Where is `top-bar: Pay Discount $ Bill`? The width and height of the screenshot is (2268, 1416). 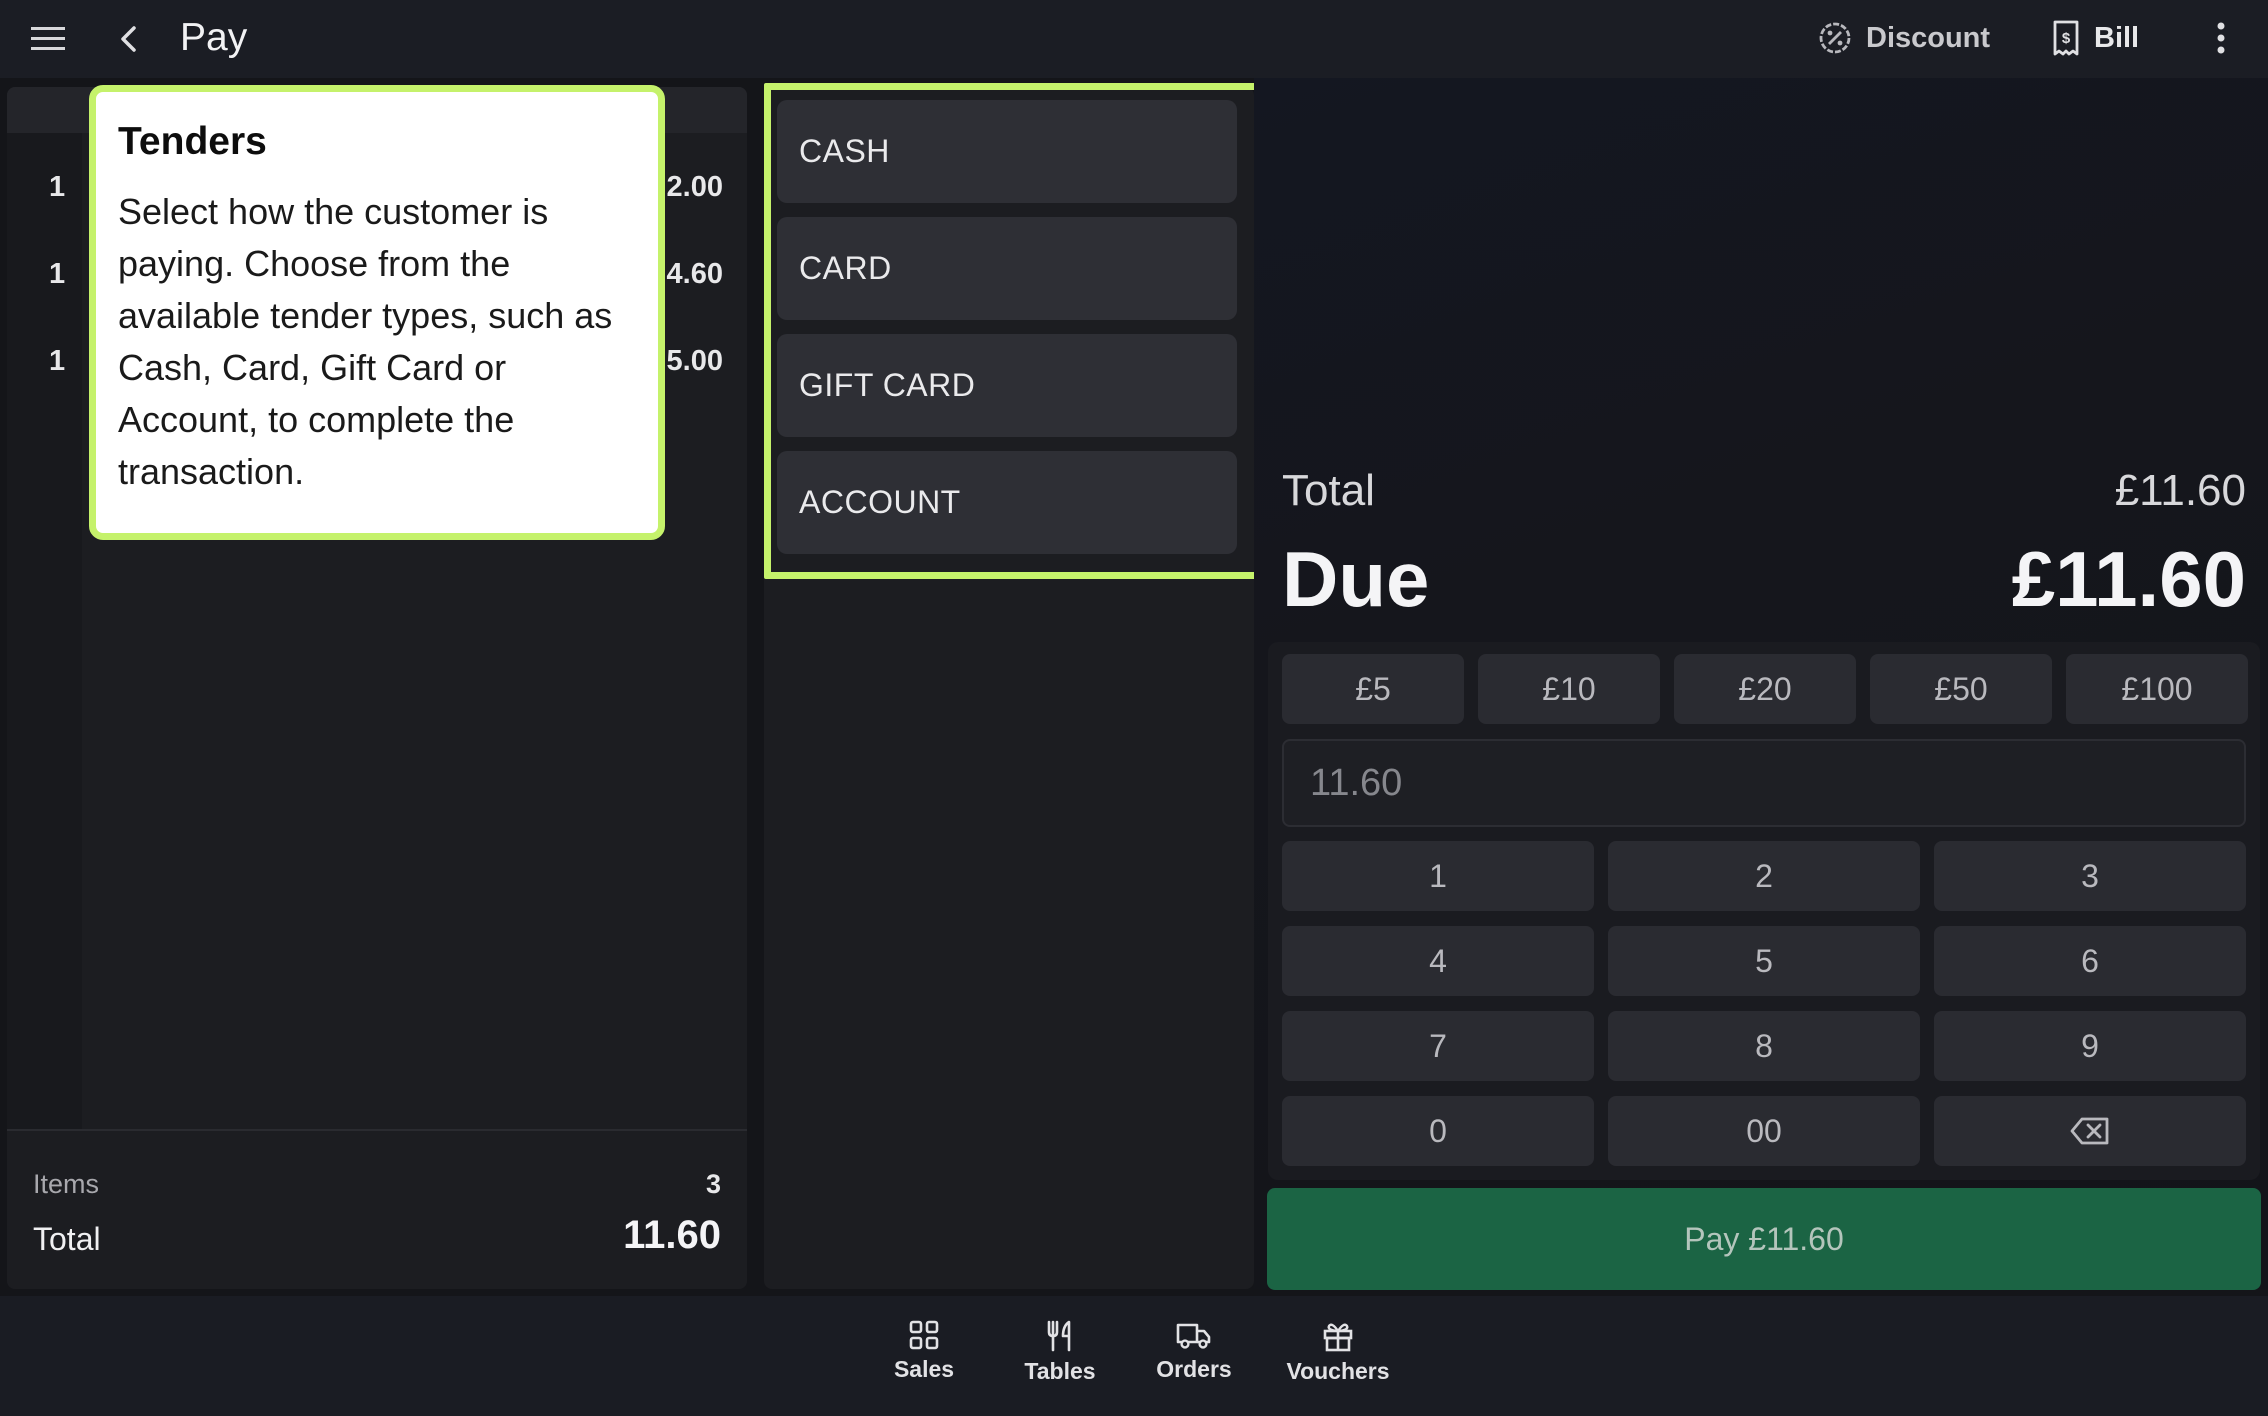
top-bar: Pay Discount $ Bill is located at coordinates (1134, 39).